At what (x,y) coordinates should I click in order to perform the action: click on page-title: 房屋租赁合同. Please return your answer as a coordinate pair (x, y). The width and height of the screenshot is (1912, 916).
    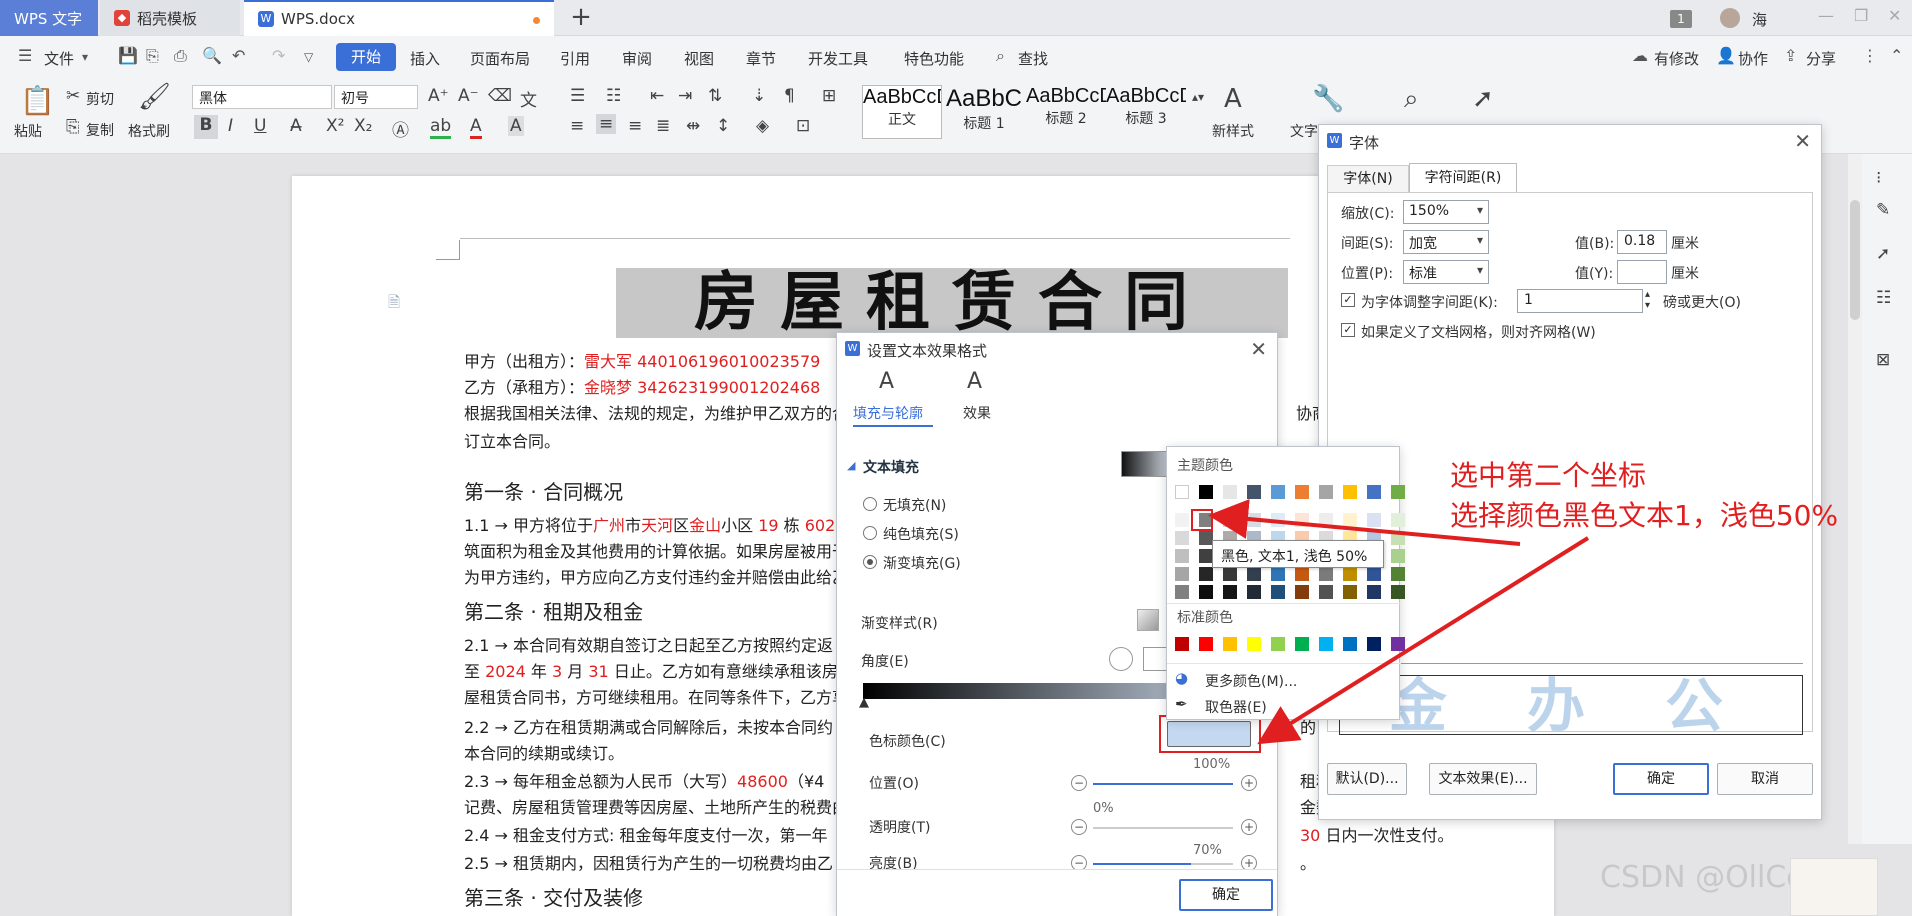
    Looking at the image, I should click on (952, 303).